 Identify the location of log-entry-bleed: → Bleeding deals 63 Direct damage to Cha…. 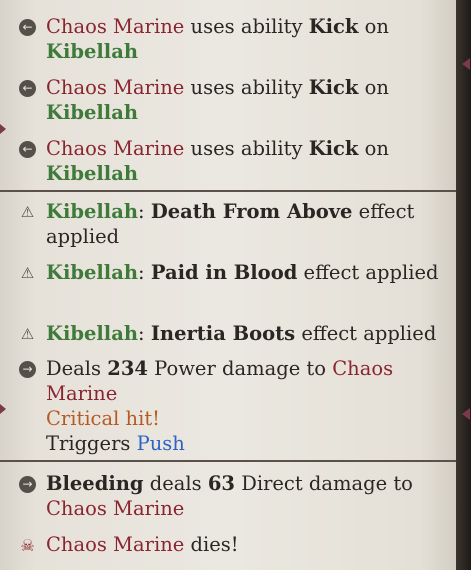
(228, 501).